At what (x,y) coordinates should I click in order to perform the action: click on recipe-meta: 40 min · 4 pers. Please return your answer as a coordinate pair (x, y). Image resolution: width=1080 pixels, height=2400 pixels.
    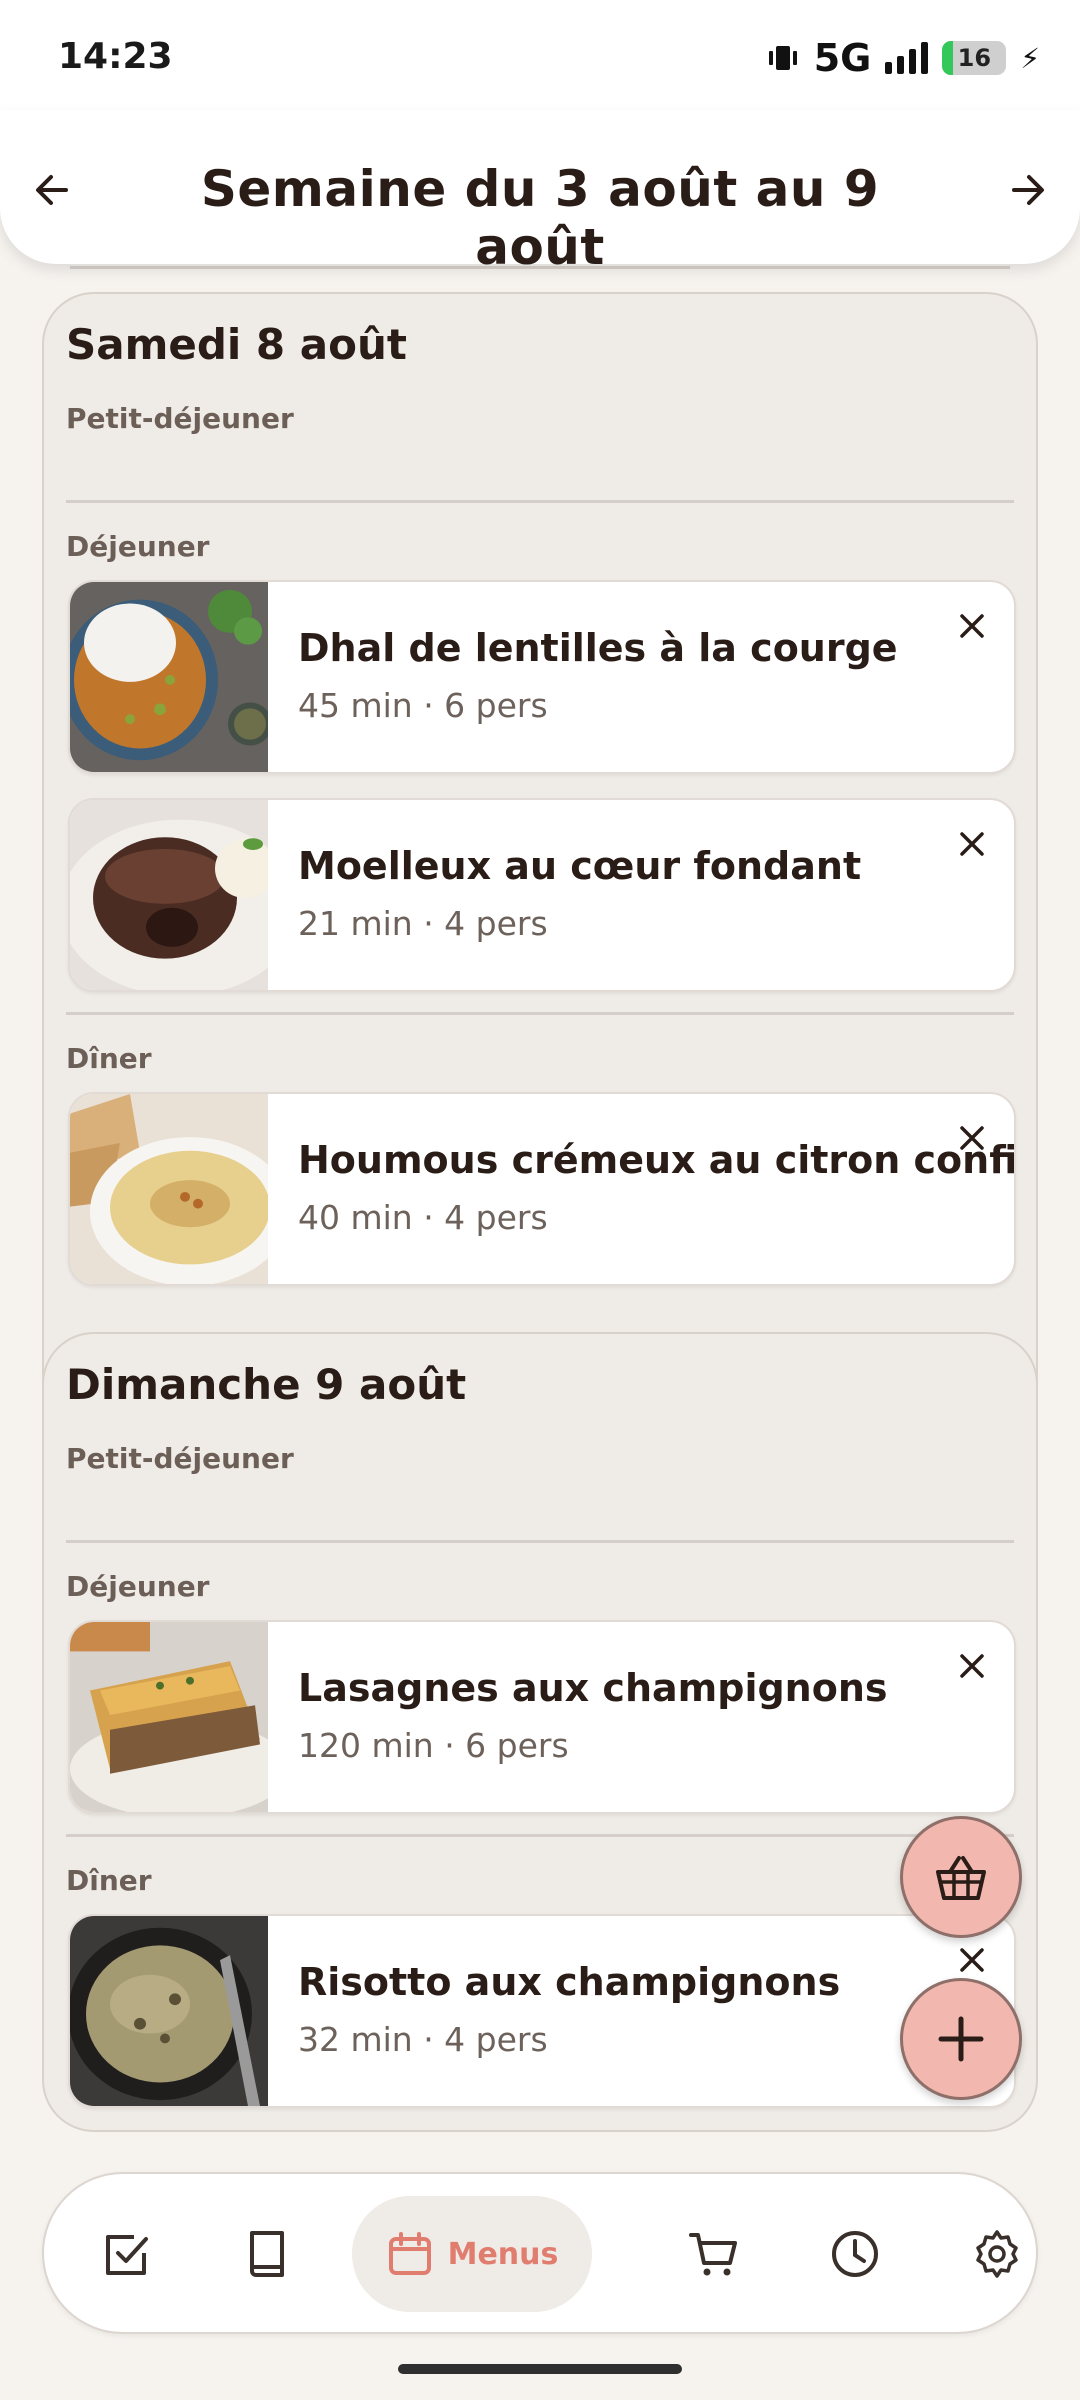
    Looking at the image, I should click on (423, 1217).